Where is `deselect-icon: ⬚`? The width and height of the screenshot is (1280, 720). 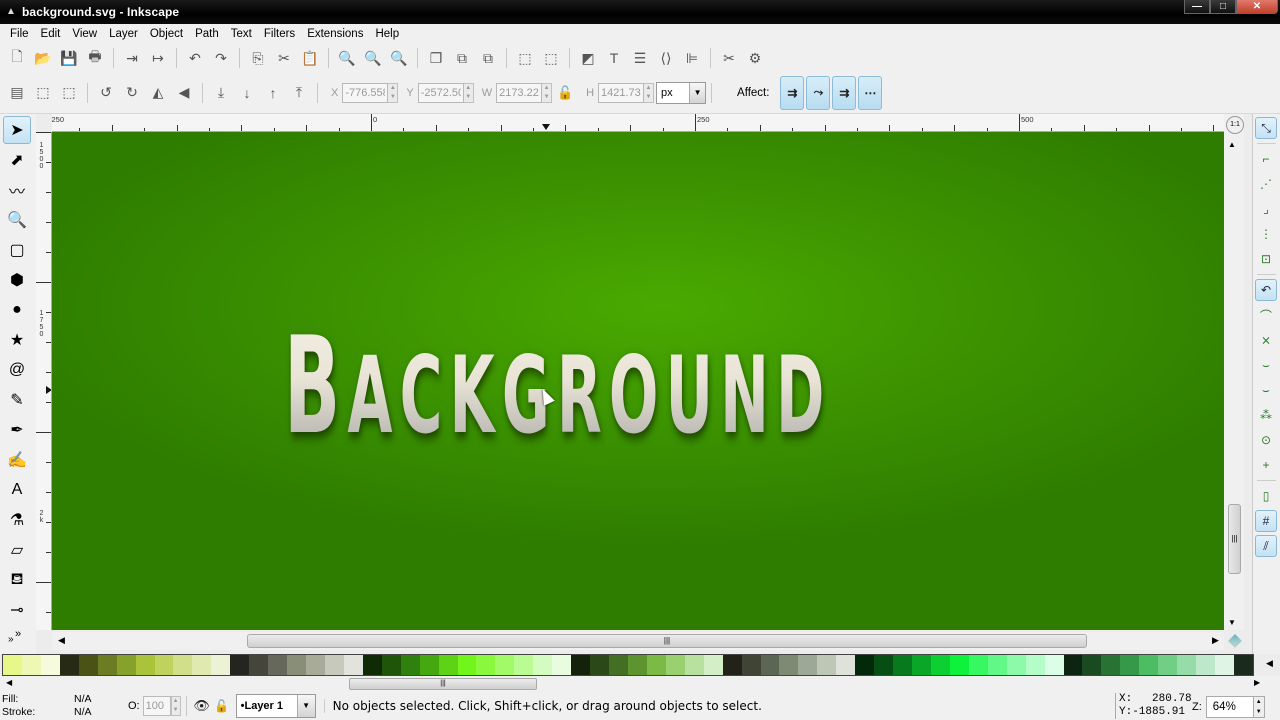 deselect-icon: ⬚ is located at coordinates (69, 93).